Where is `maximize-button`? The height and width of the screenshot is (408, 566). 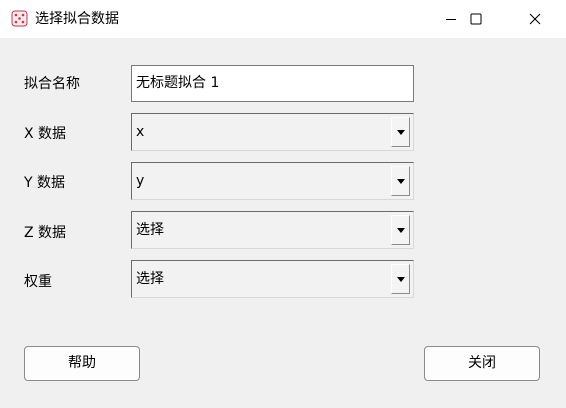 maximize-button is located at coordinates (476, 19).